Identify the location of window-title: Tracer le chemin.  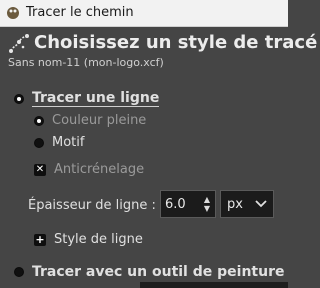
(80, 12).